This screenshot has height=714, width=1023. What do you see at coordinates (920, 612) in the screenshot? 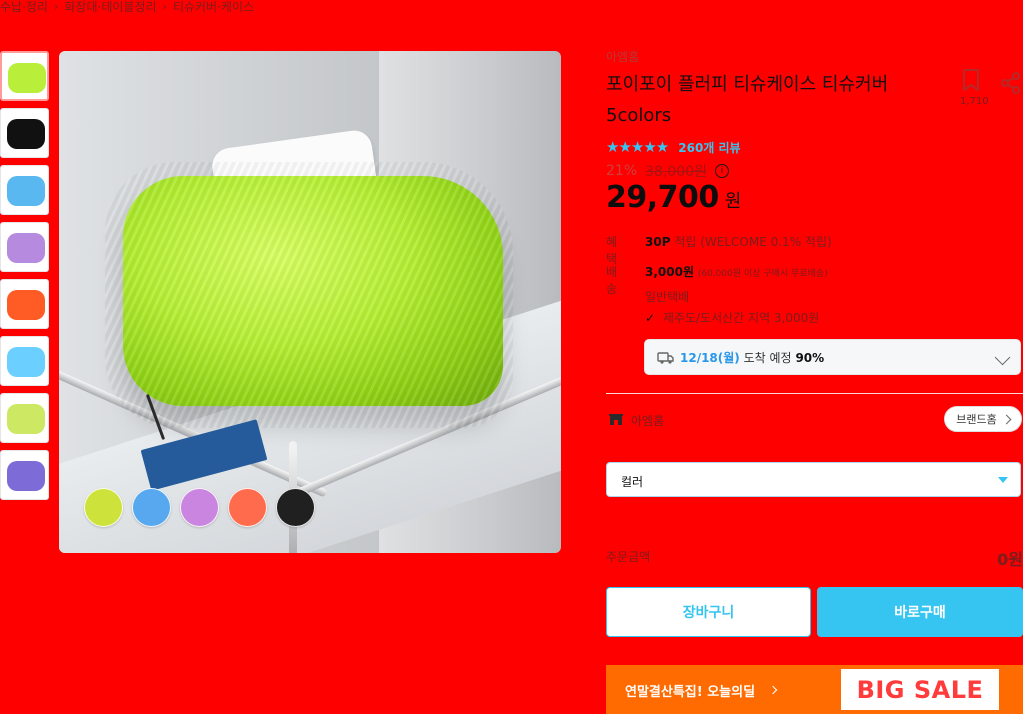
I see `buy-now-button: 바로구매` at bounding box center [920, 612].